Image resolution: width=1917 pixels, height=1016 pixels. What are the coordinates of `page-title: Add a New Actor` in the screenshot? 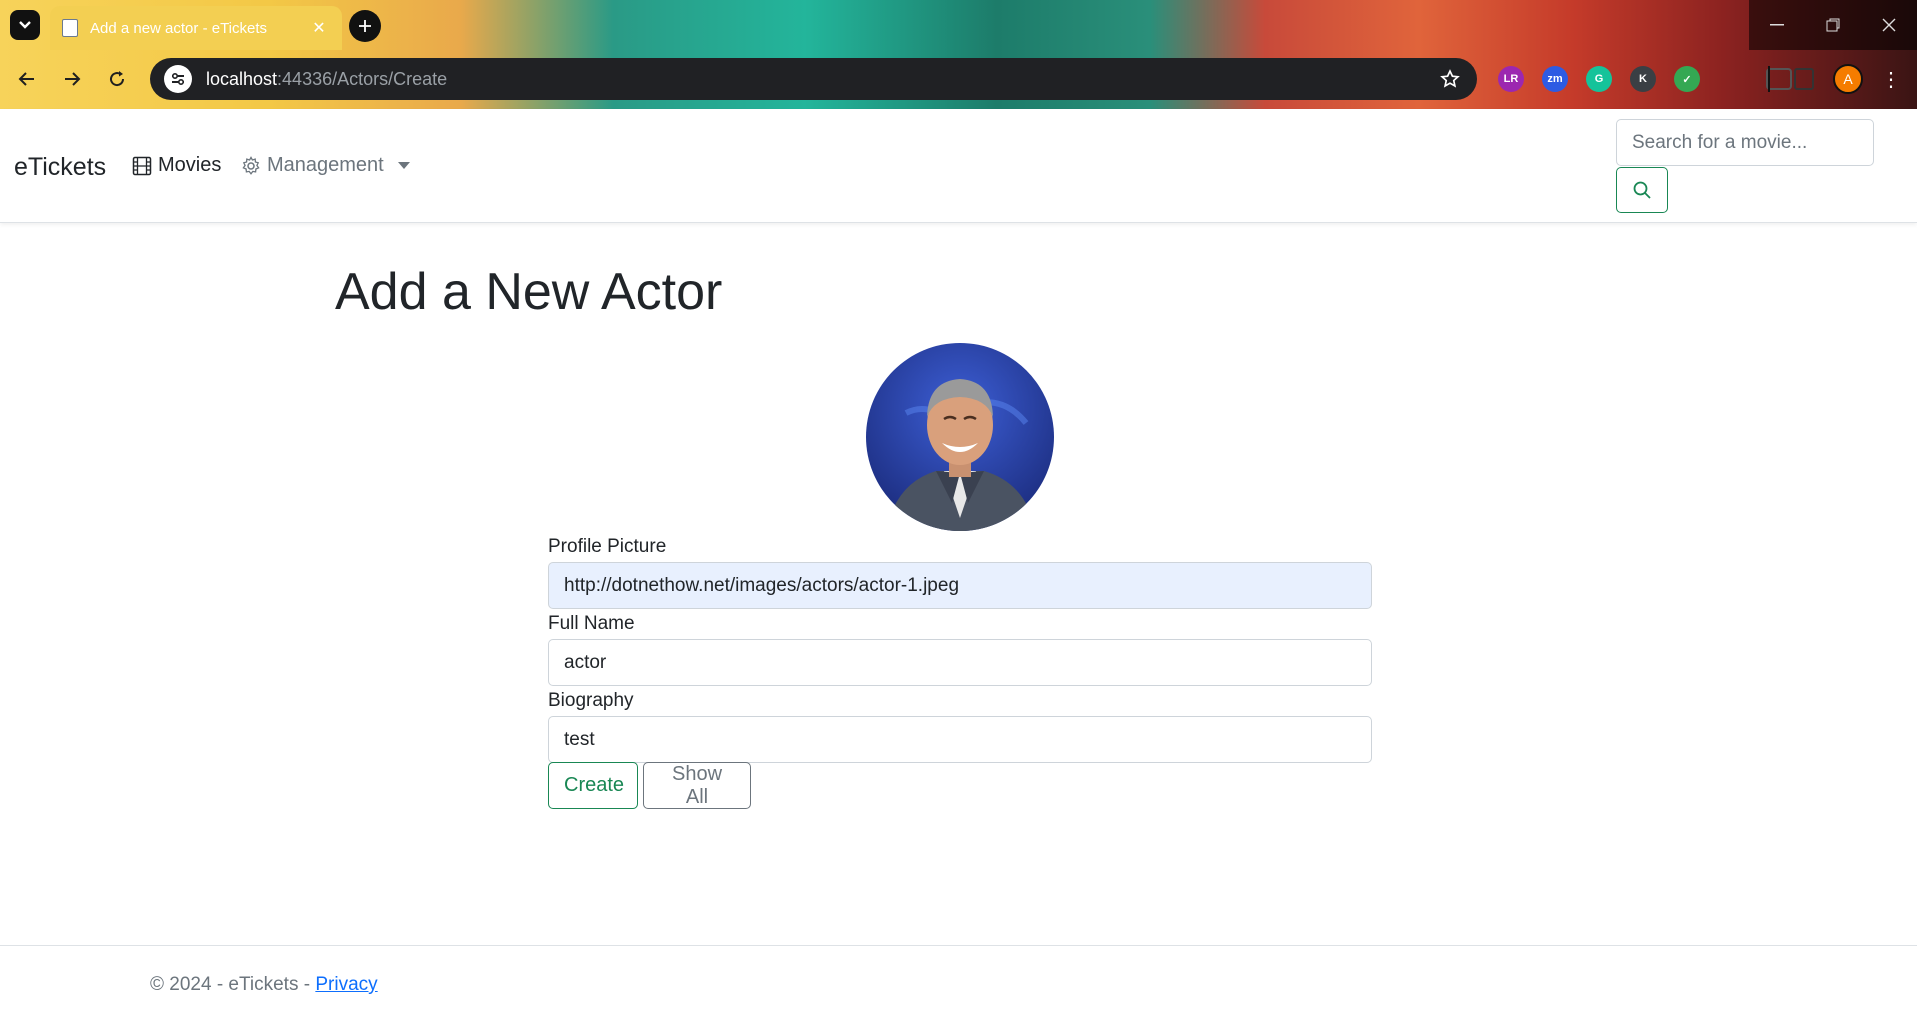 It's located at (529, 292).